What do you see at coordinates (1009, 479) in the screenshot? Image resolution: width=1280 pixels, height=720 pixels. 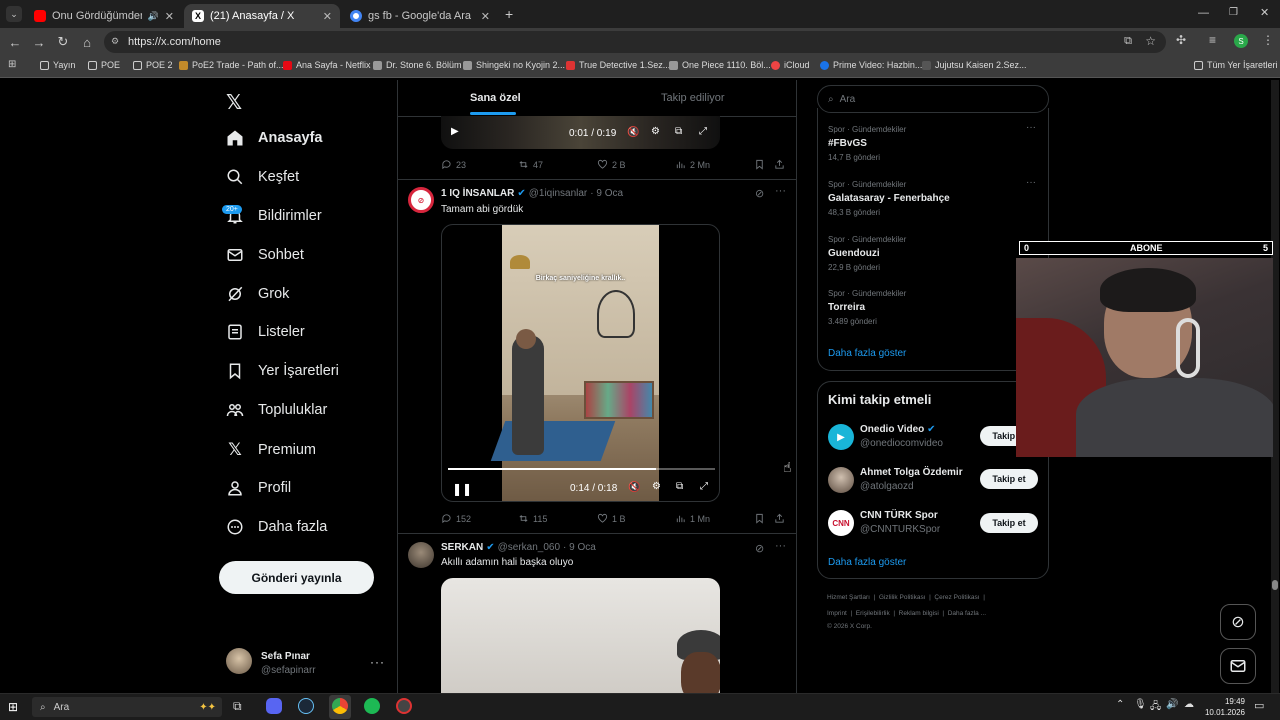 I see `follow-button: Takip et` at bounding box center [1009, 479].